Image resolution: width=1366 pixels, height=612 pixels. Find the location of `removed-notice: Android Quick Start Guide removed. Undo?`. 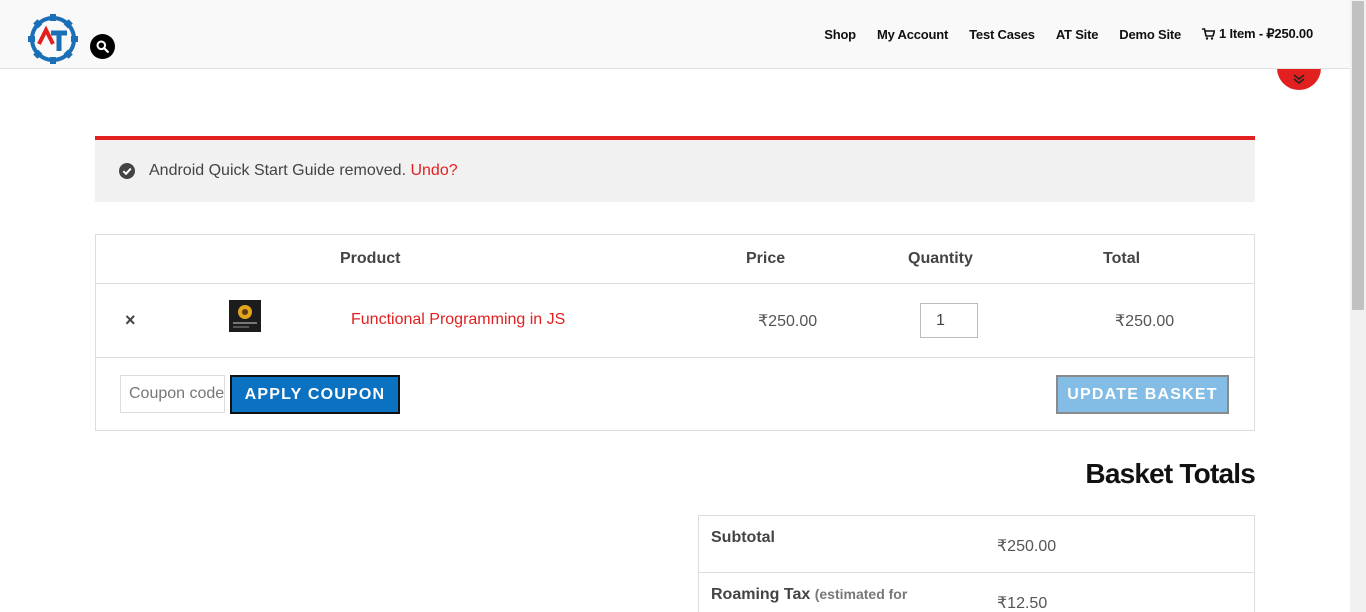

removed-notice: Android Quick Start Guide removed. Undo? is located at coordinates (675, 169).